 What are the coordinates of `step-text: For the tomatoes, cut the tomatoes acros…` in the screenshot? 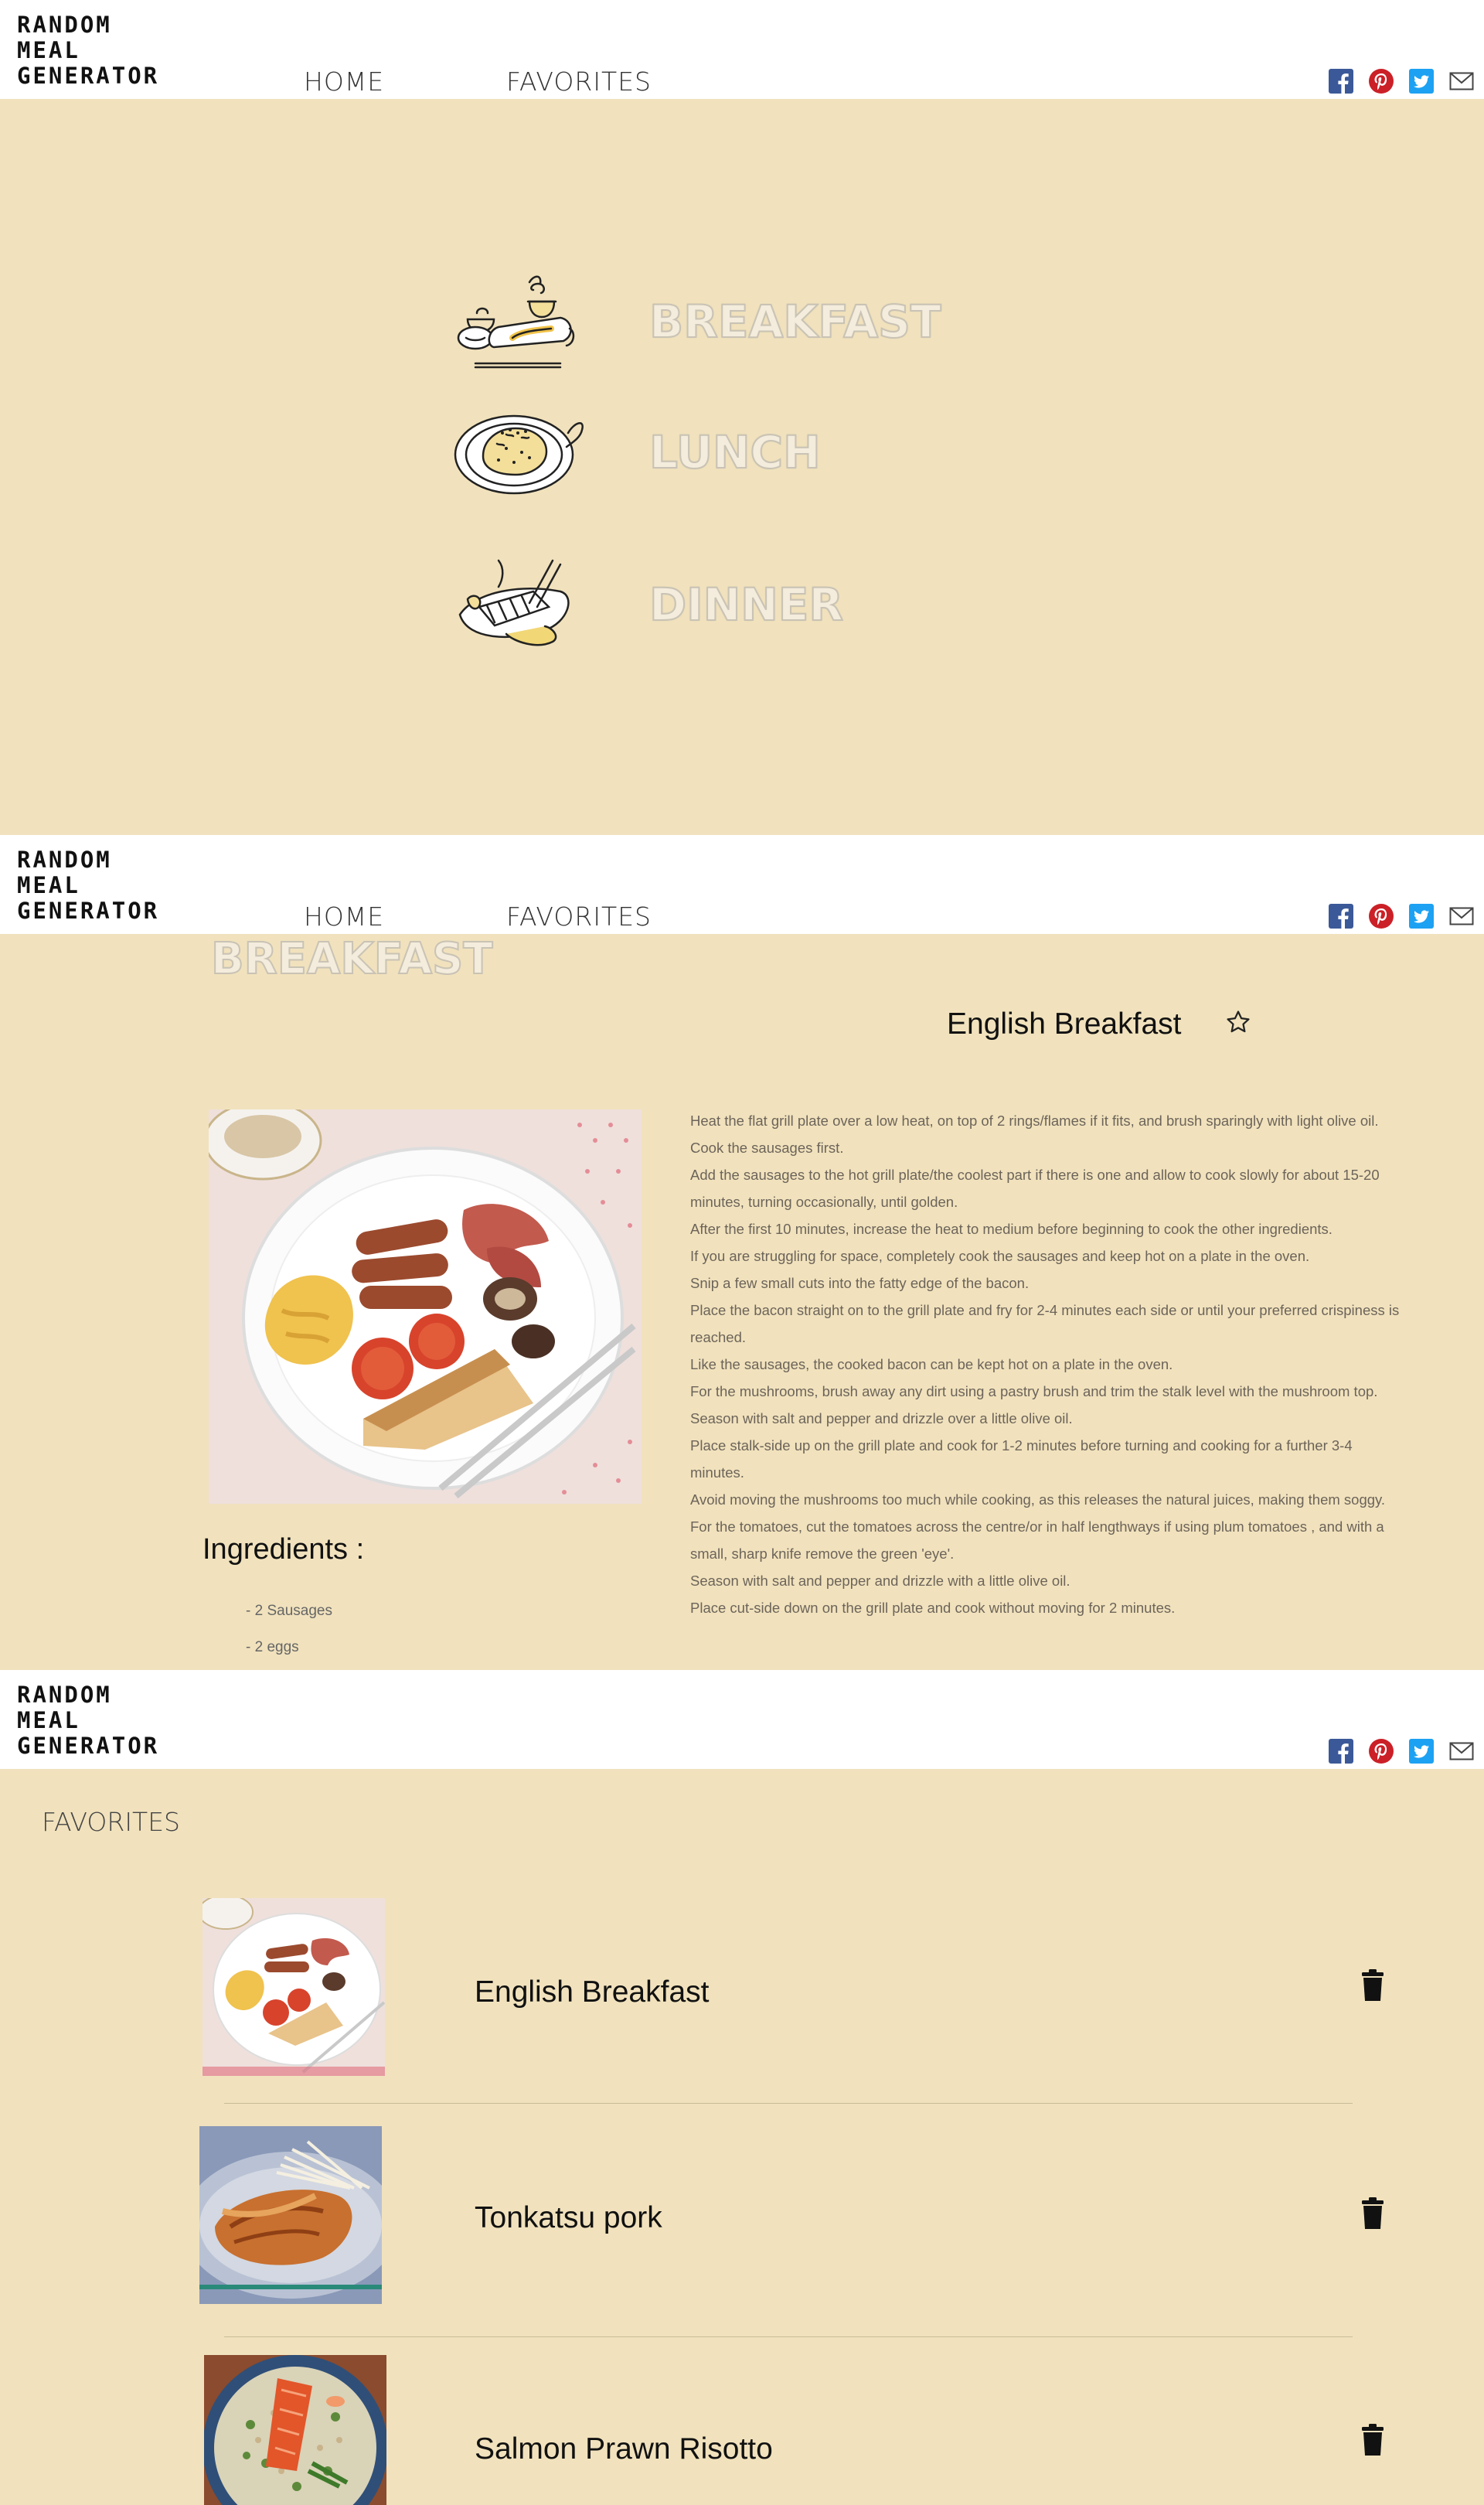 It's located at (1037, 1540).